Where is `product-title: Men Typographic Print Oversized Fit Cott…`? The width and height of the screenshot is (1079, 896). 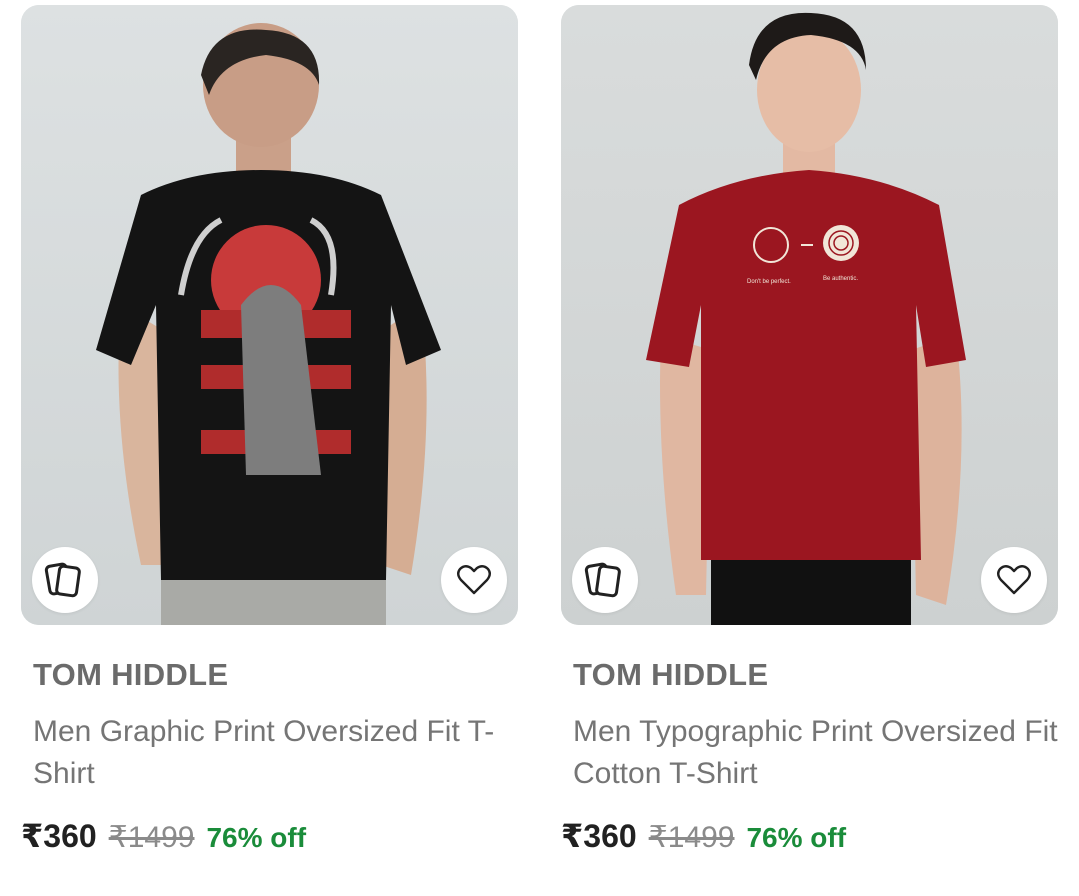
product-title: Men Typographic Print Oversized Fit Cott… is located at coordinates (818, 753).